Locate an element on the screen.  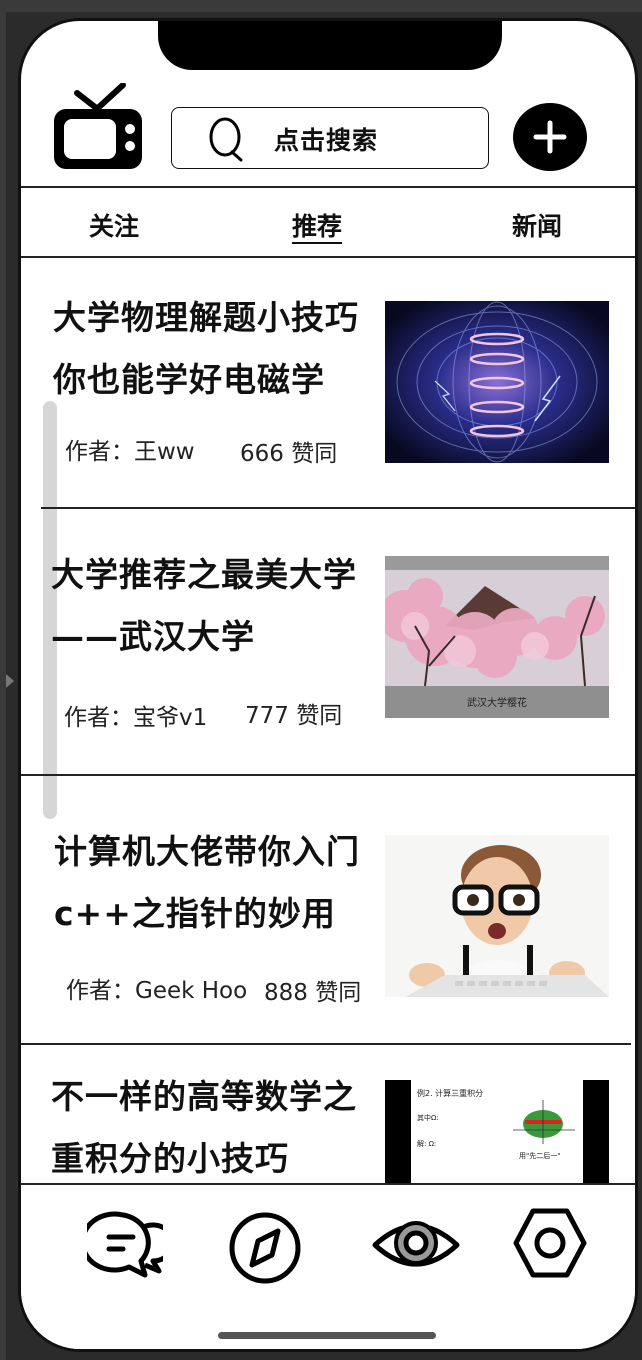
item-title: 计算机大佬带你入门 c++之指针的妙用 is located at coordinates (207, 882).